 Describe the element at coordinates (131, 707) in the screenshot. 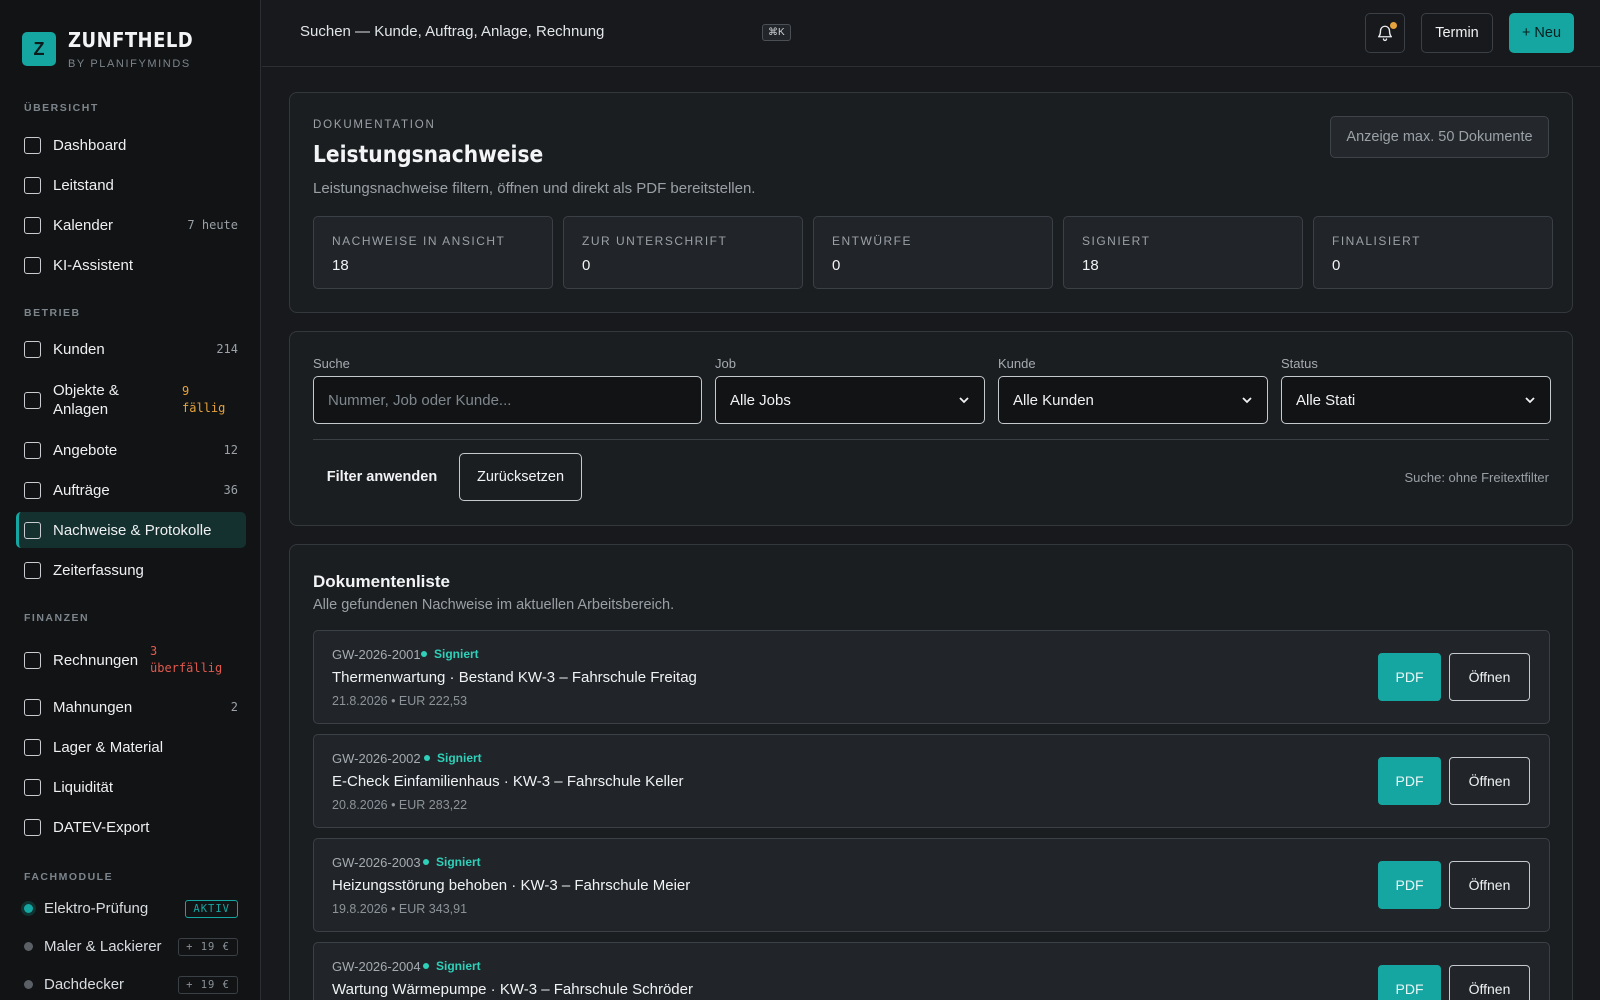

I see `sidebar-item-mahnungen: Mahnungen 2` at that location.